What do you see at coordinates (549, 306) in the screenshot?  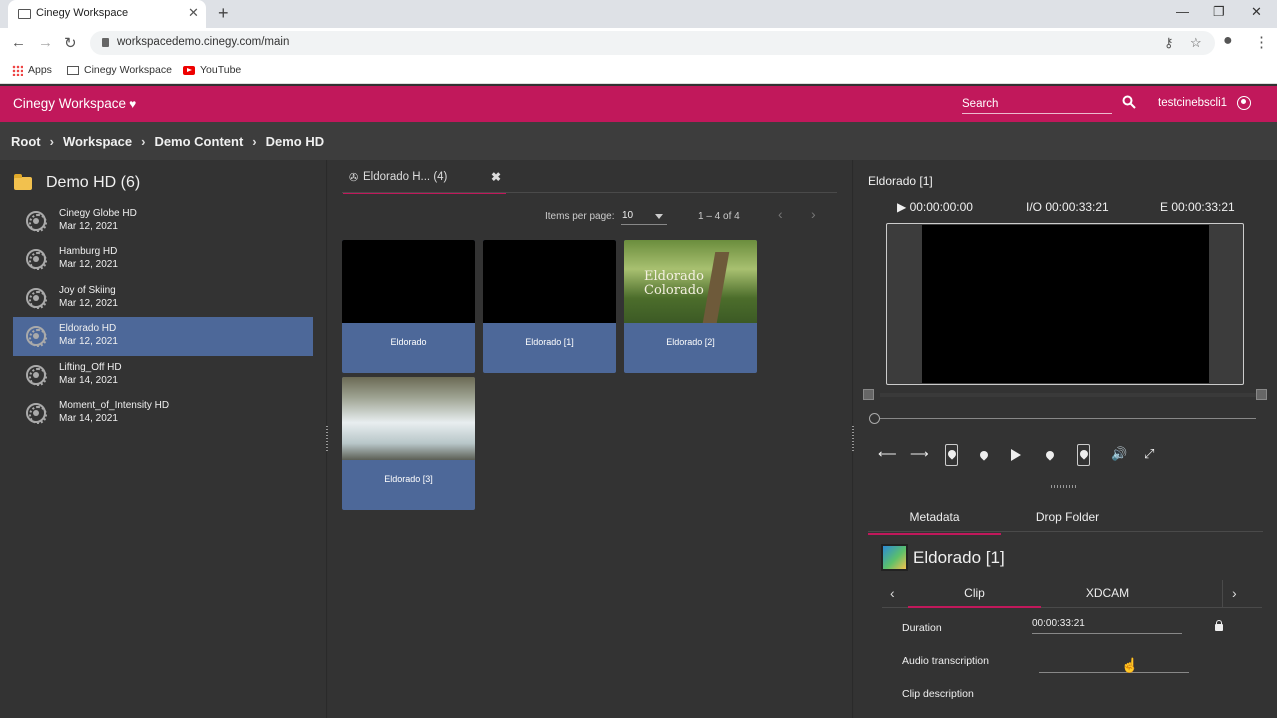 I see `clip-card: Eldorado [1]` at bounding box center [549, 306].